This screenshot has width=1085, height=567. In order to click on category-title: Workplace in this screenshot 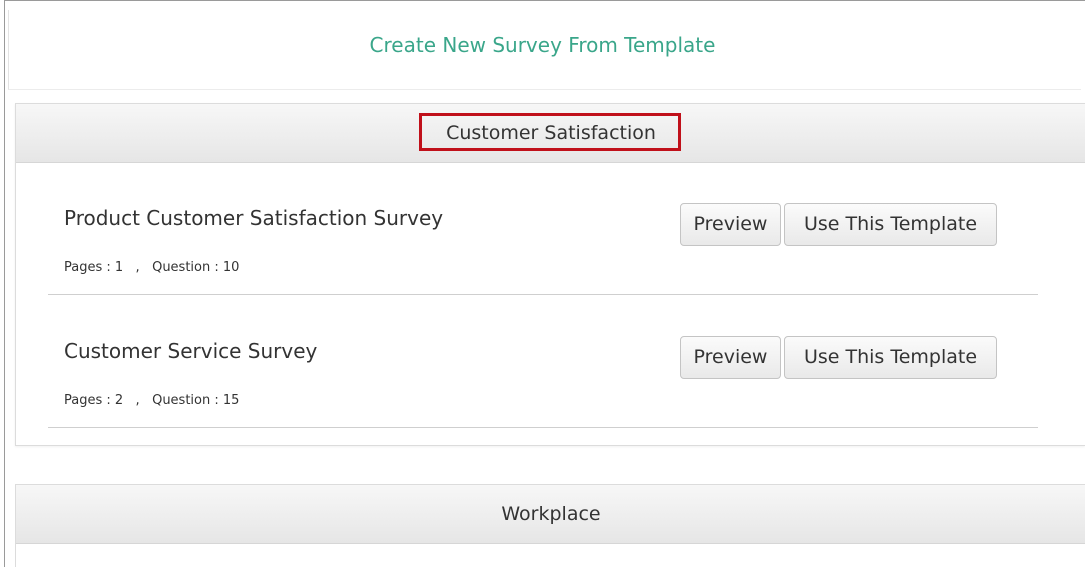, I will do `click(551, 514)`.